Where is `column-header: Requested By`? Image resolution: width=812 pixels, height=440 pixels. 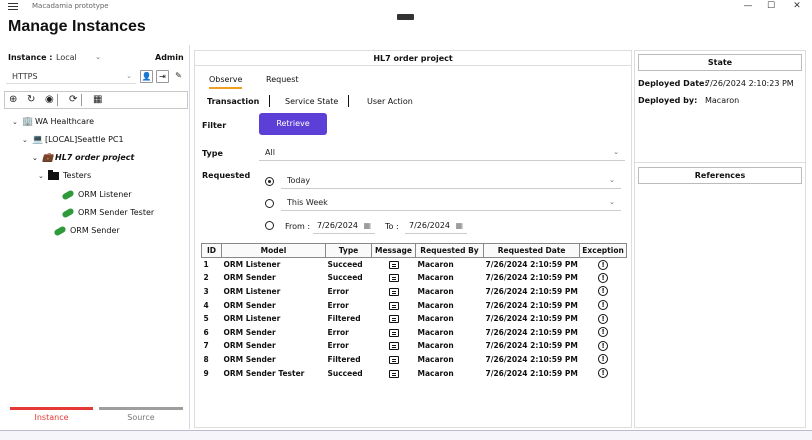 column-header: Requested By is located at coordinates (449, 250).